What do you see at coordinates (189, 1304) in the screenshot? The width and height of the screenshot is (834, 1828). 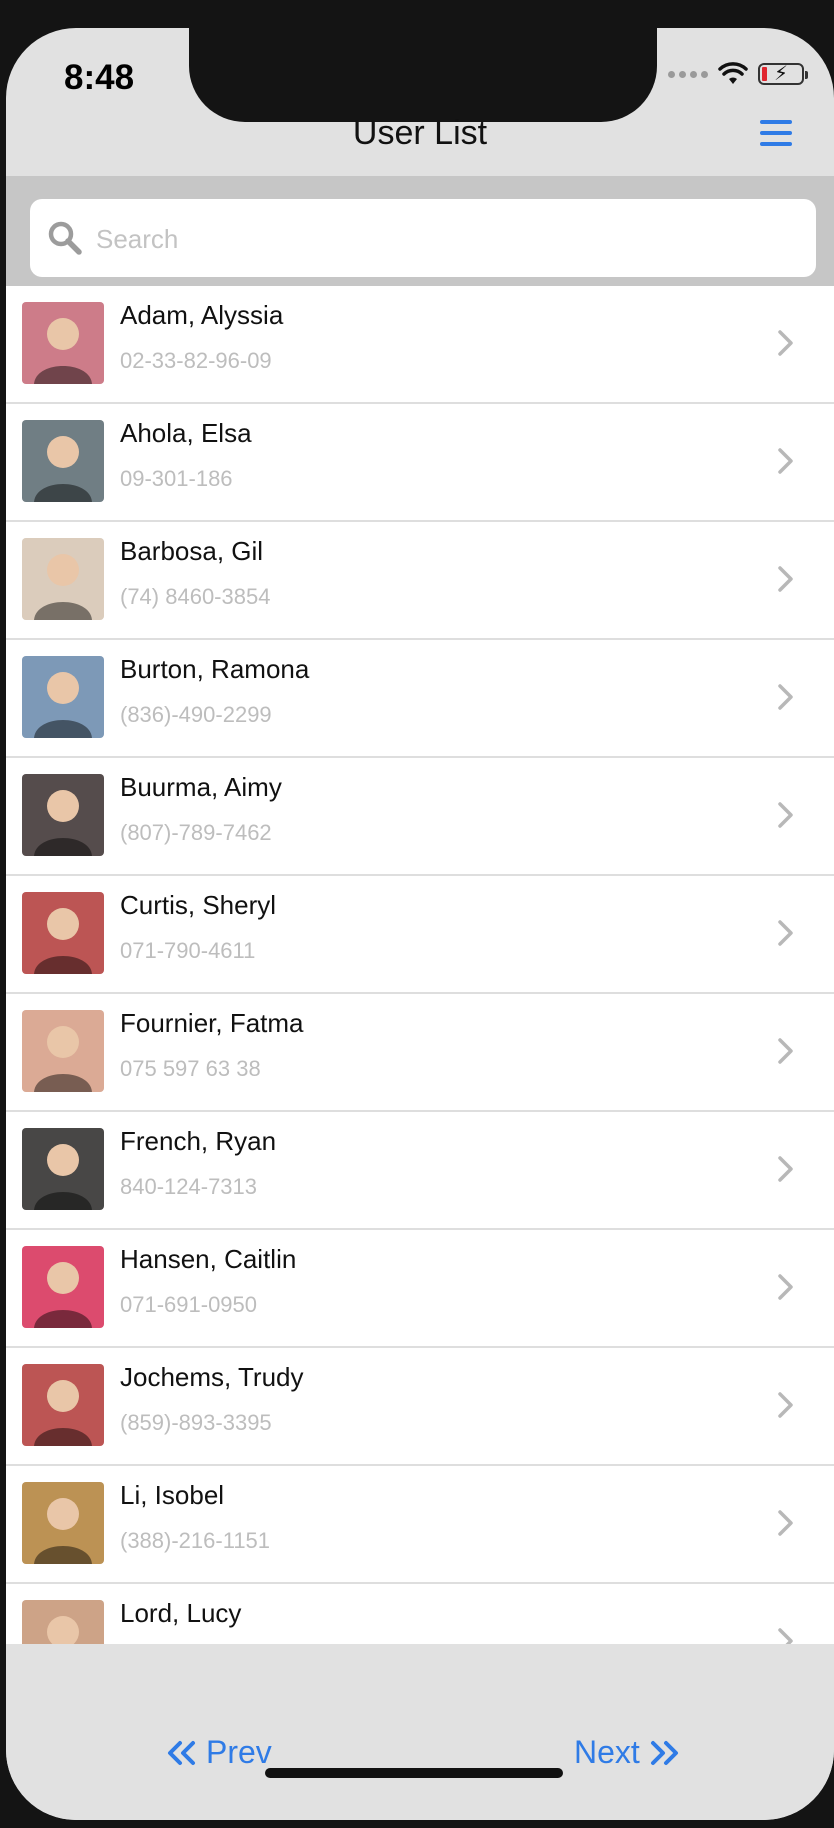 I see `user-phone: 071-691-0950` at bounding box center [189, 1304].